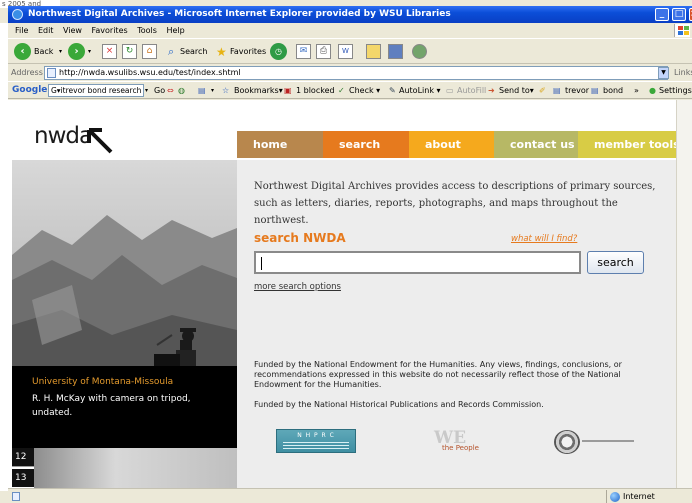 The height and width of the screenshot is (503, 692). What do you see at coordinates (72, 30) in the screenshot?
I see `menu-view: View` at bounding box center [72, 30].